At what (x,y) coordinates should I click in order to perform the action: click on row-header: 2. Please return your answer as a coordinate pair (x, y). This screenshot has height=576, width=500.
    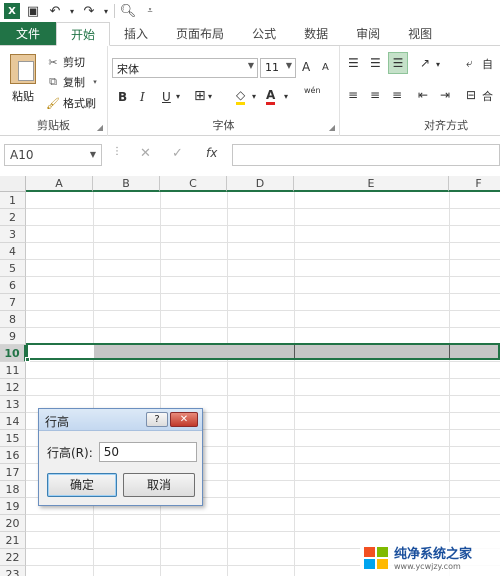
    Looking at the image, I should click on (13, 217).